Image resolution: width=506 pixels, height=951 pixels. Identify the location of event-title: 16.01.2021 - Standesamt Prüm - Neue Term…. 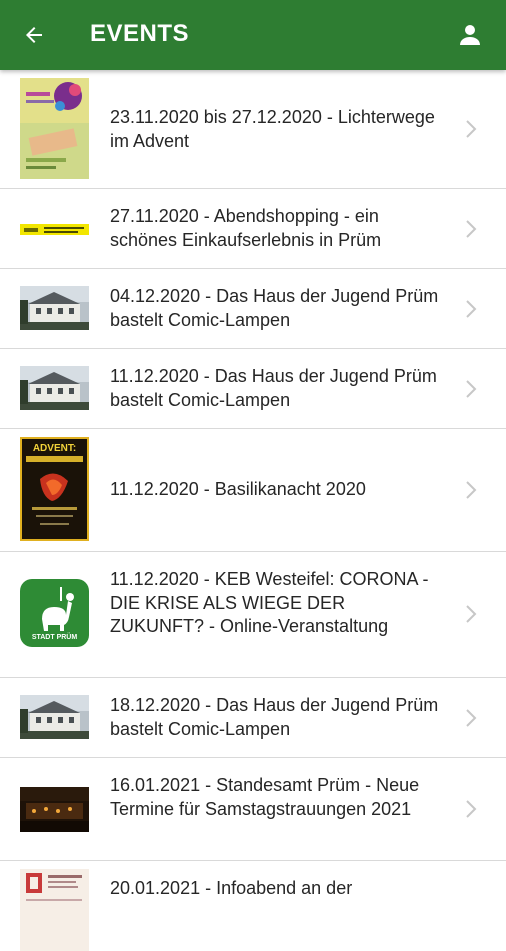
(265, 797).